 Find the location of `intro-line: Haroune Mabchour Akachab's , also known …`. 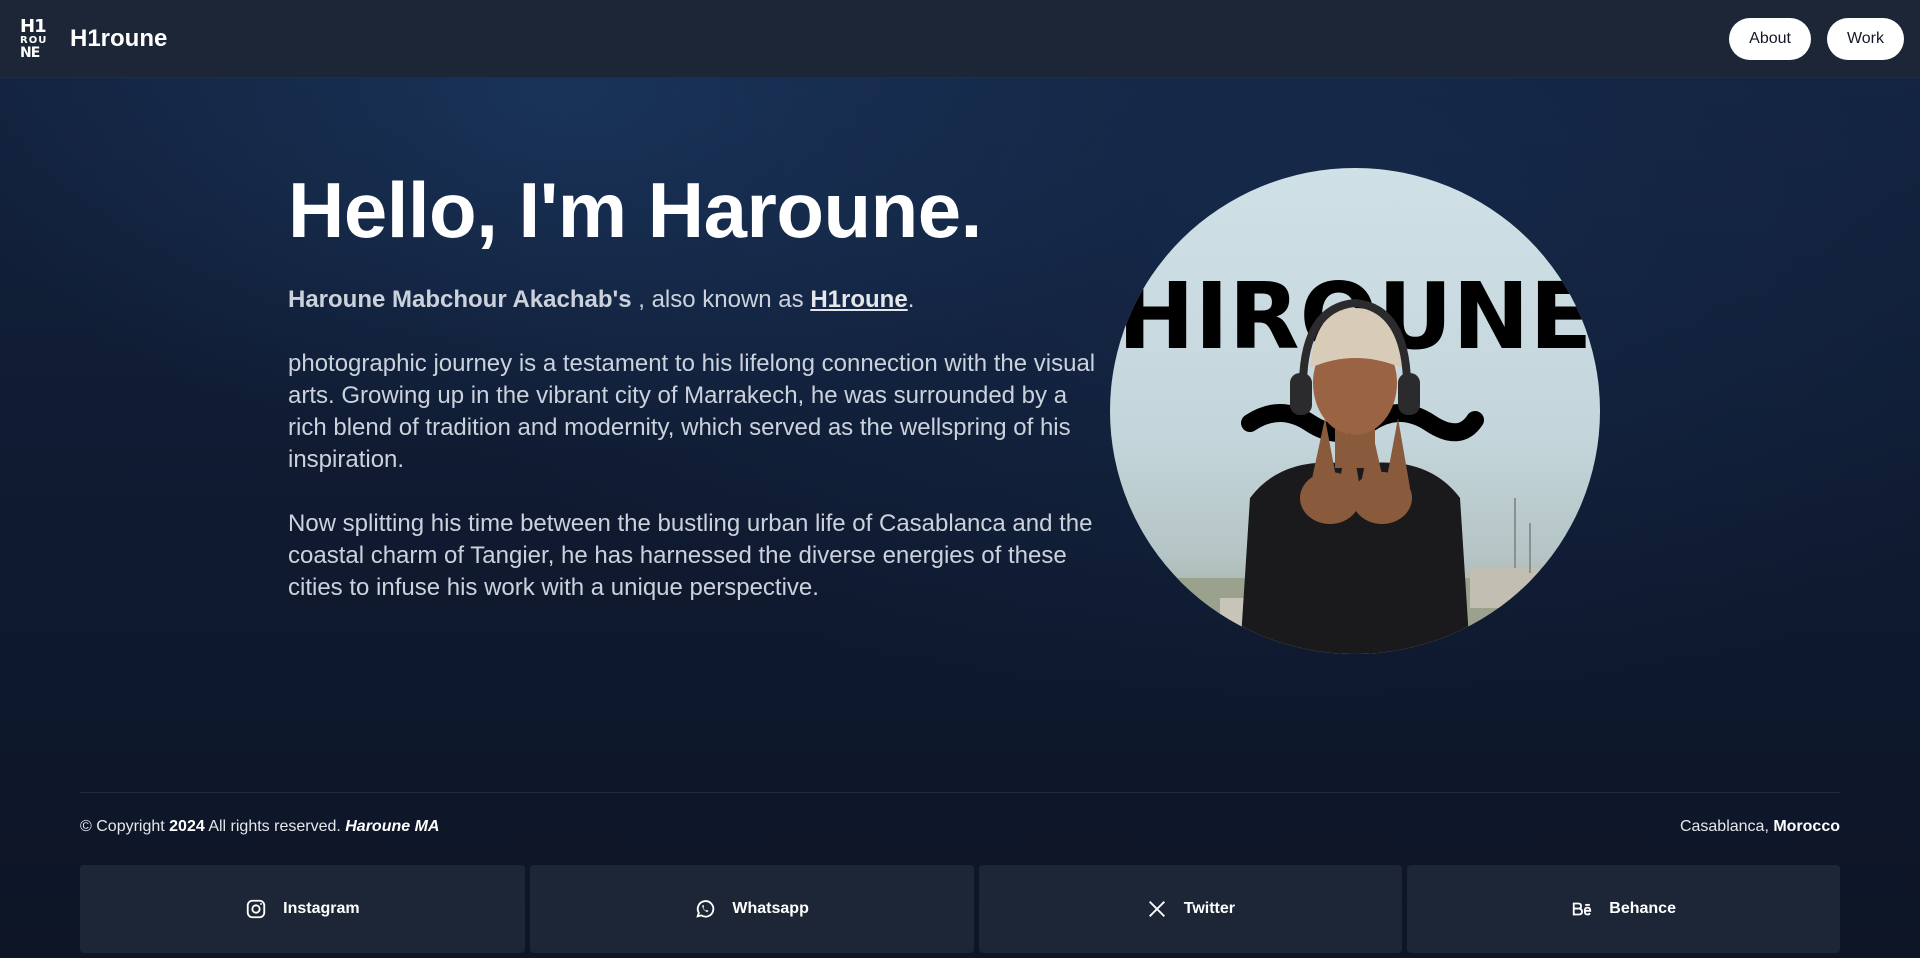

intro-line: Haroune Mabchour Akachab's , also known … is located at coordinates (693, 300).